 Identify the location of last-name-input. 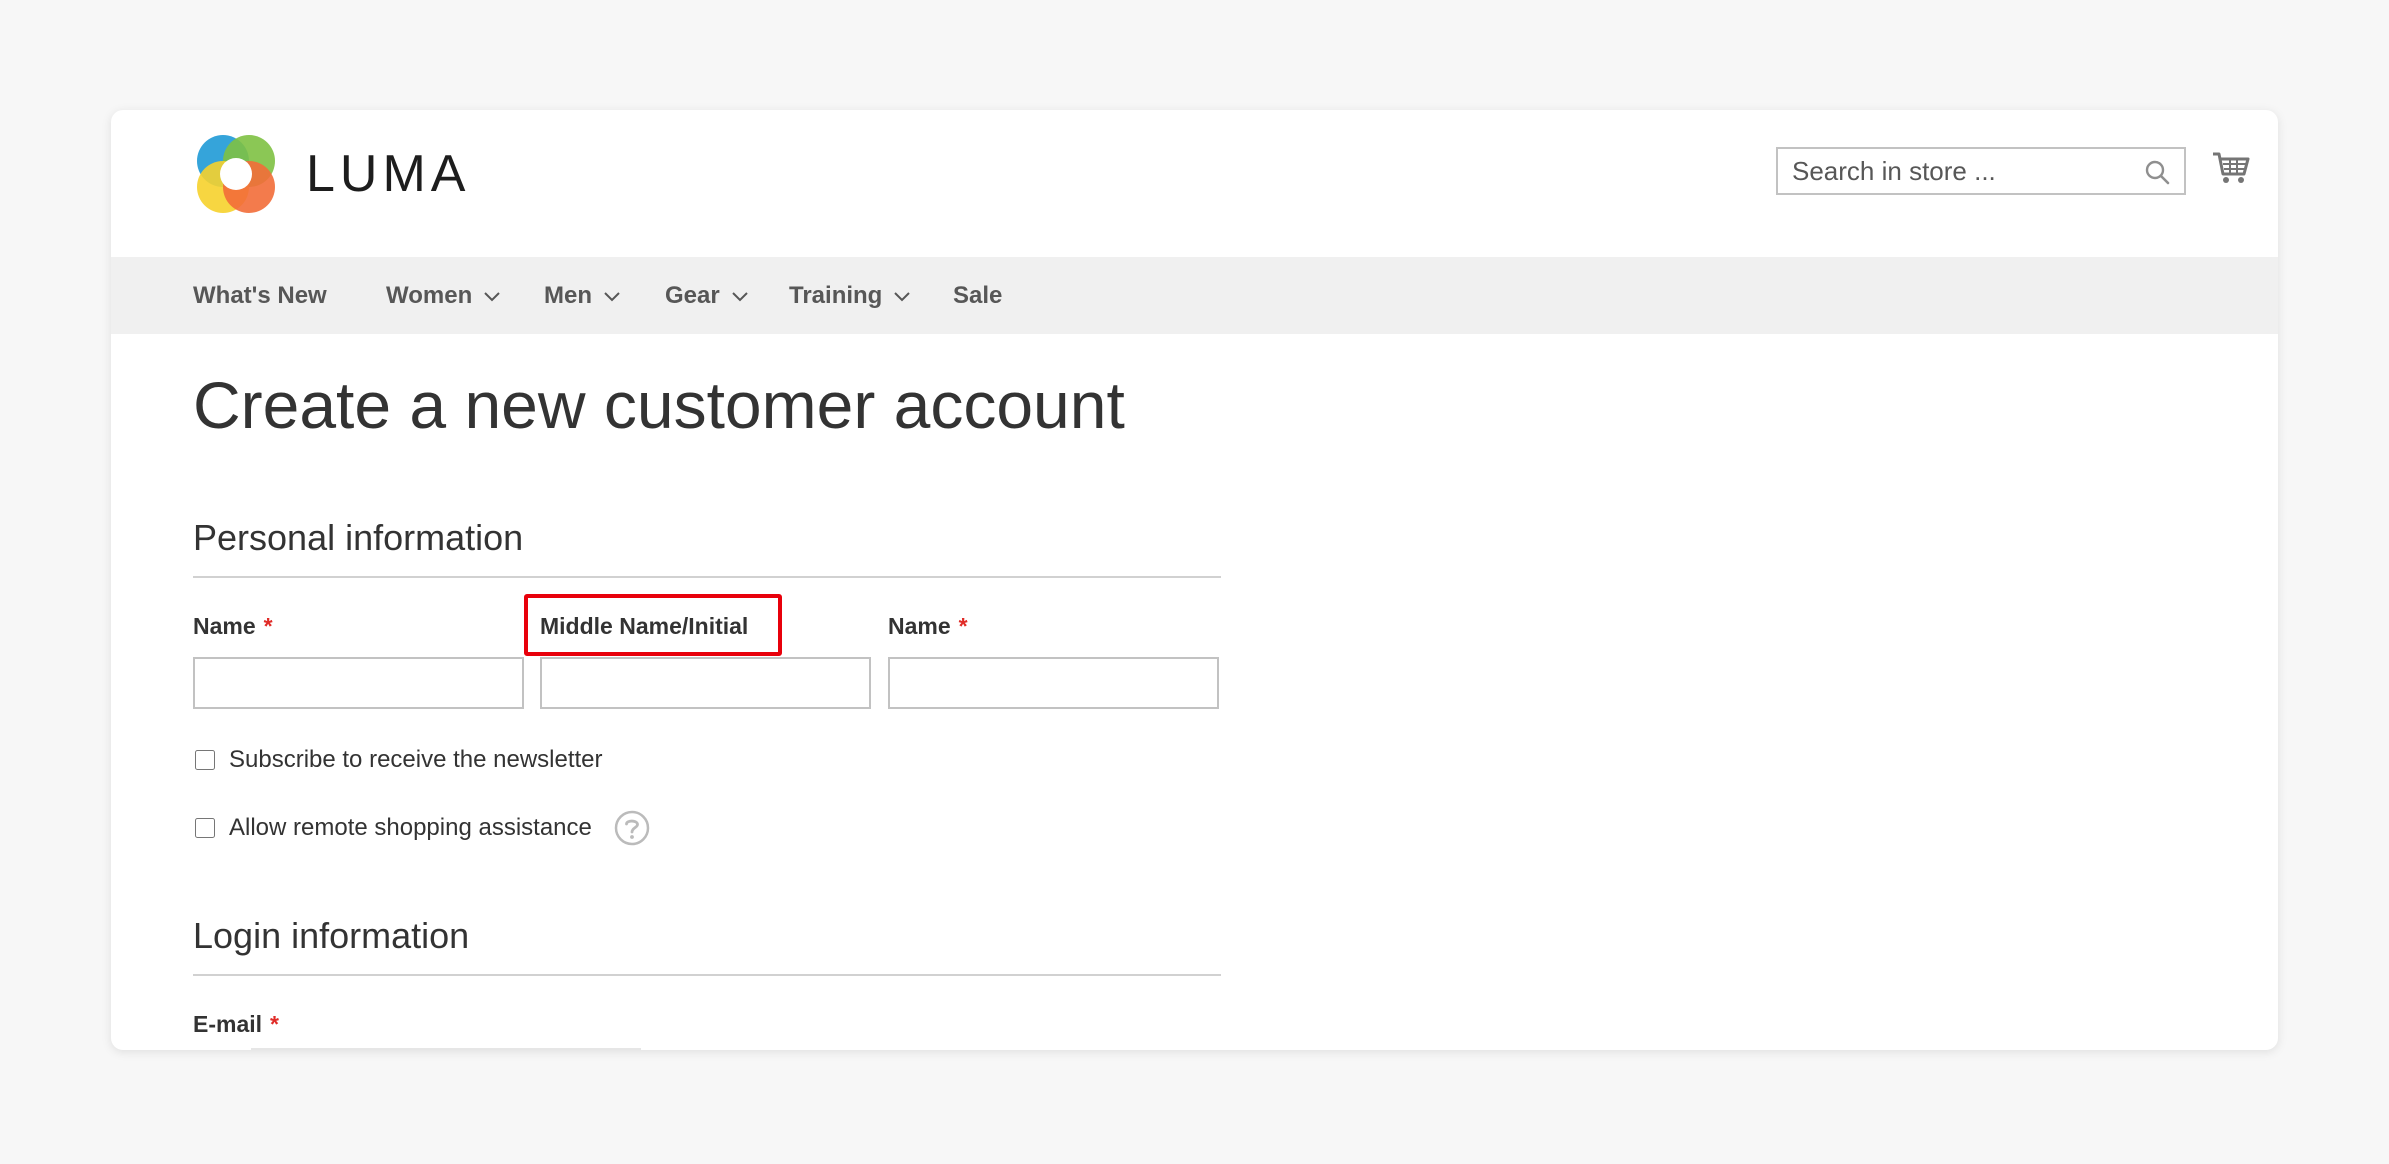
(1053, 683).